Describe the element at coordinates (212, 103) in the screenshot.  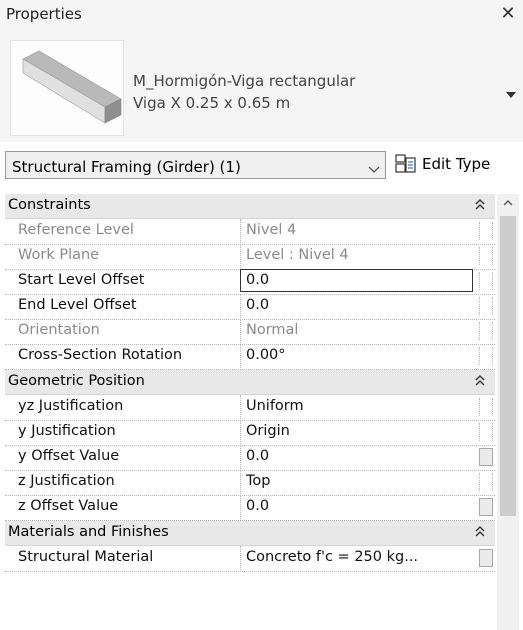
I see `type-name: Viga X 0.25 x 0.65 m` at that location.